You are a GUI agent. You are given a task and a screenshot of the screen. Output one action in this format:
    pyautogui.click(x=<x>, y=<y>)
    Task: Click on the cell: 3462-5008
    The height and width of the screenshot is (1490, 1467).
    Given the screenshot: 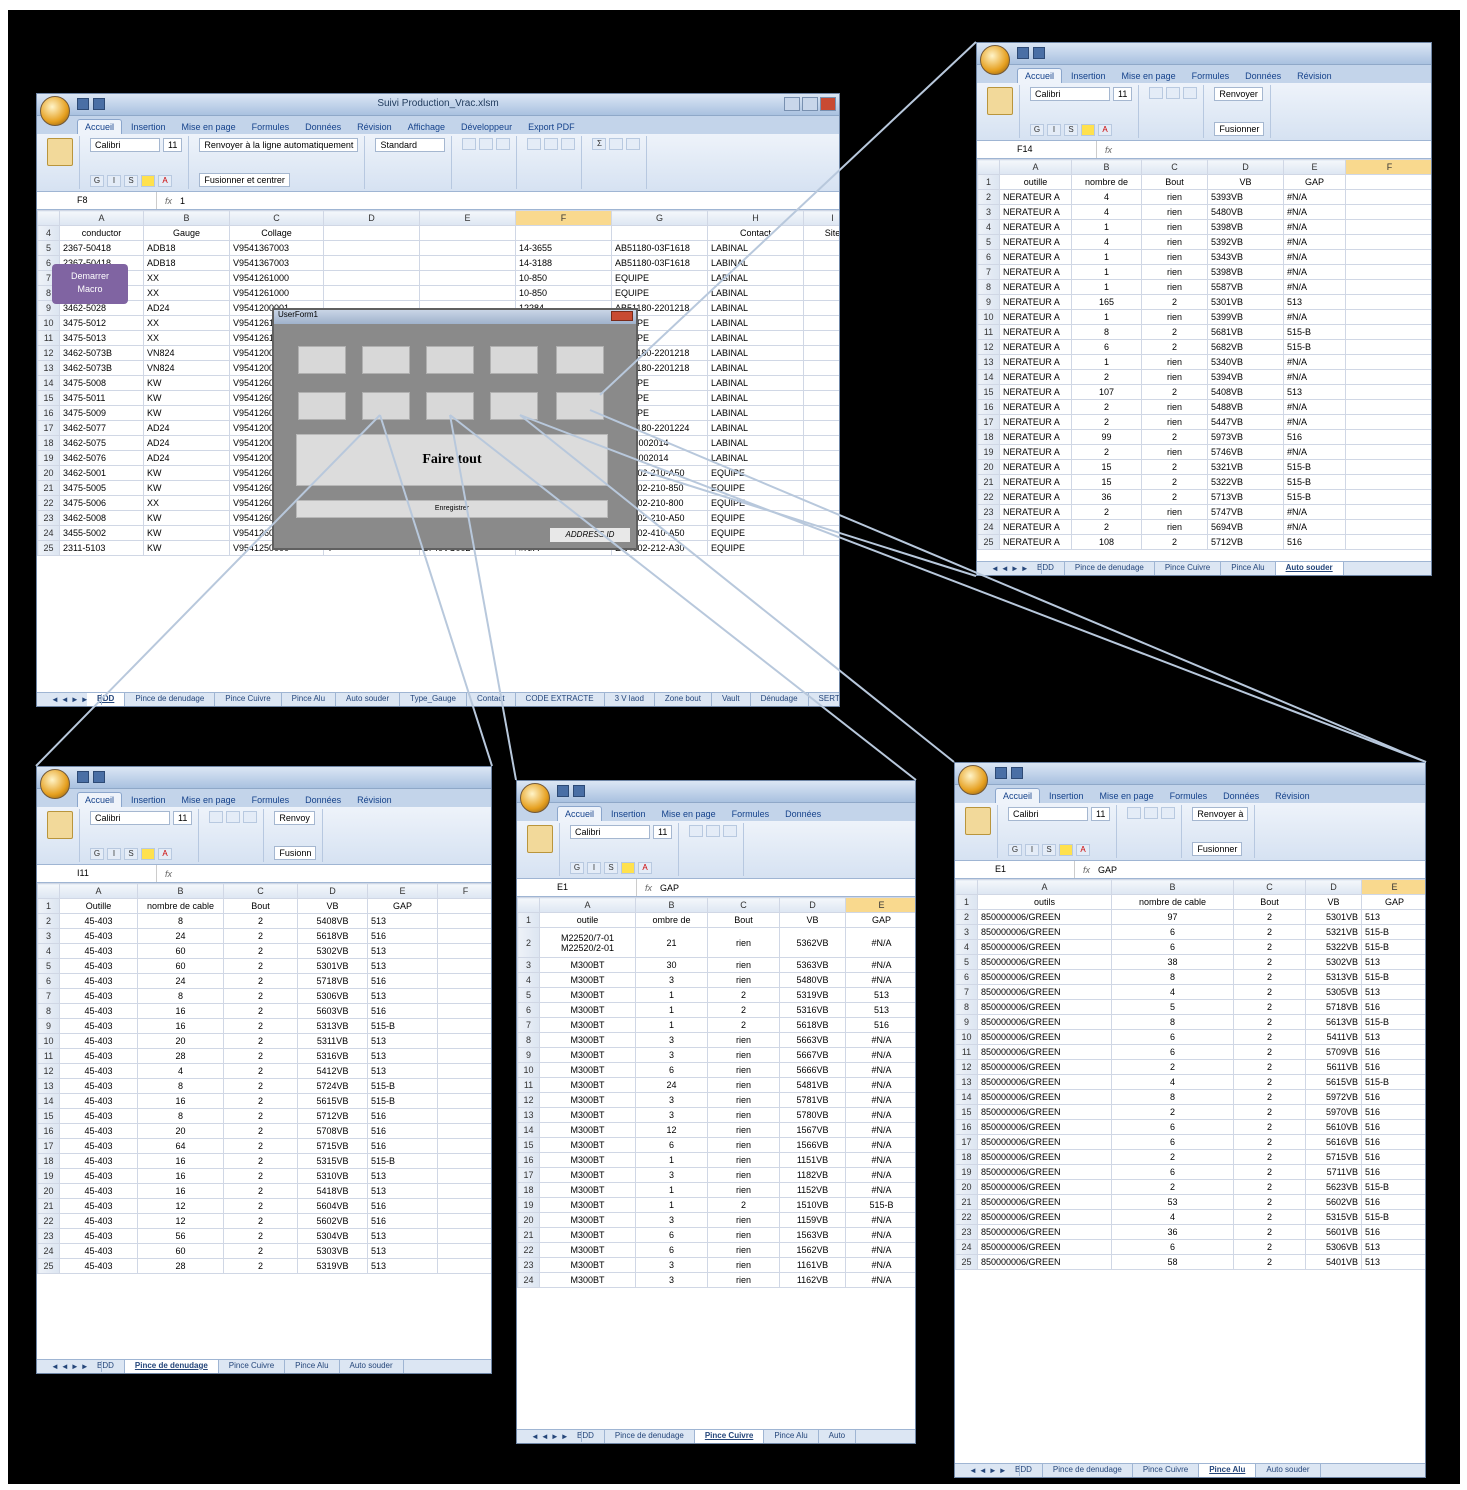 What is the action you would take?
    pyautogui.click(x=101, y=518)
    